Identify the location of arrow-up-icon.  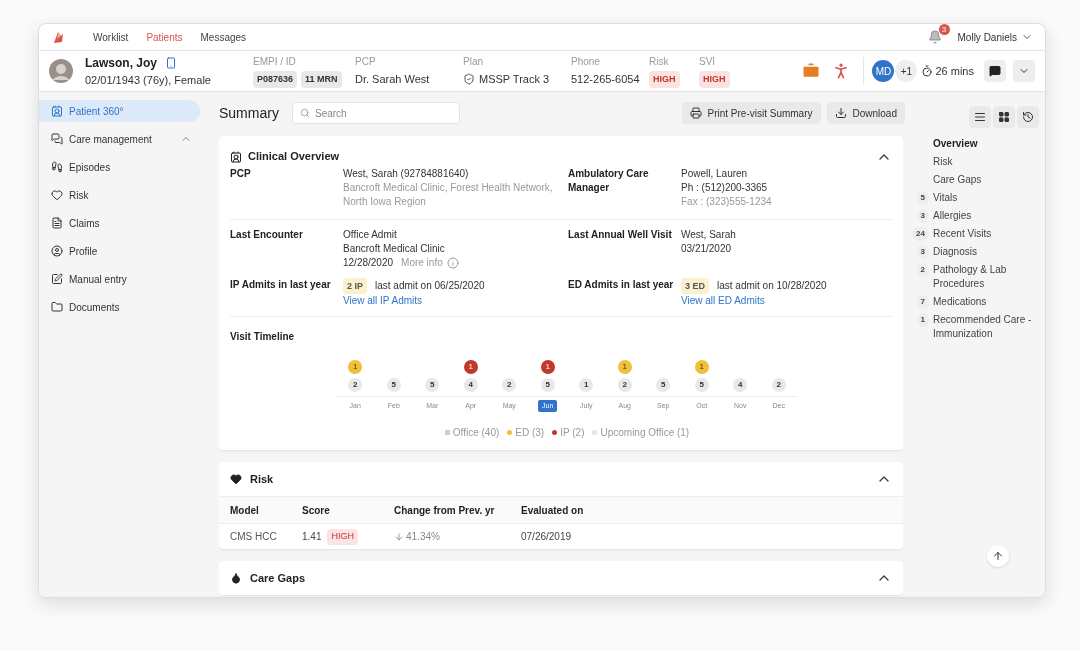
(998, 556).